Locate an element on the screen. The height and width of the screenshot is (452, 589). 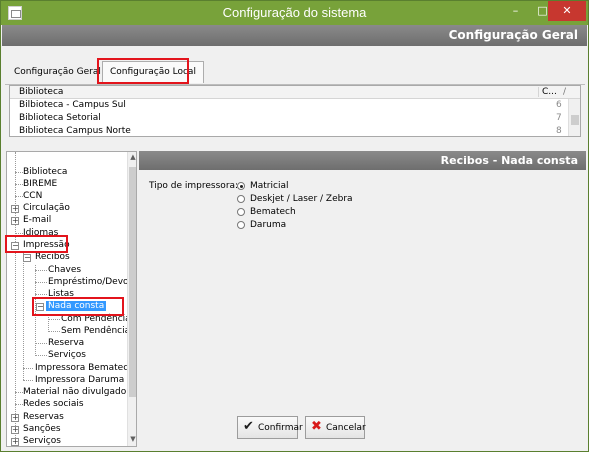
cancel-button: ✖ Cancelar is located at coordinates (335, 427).